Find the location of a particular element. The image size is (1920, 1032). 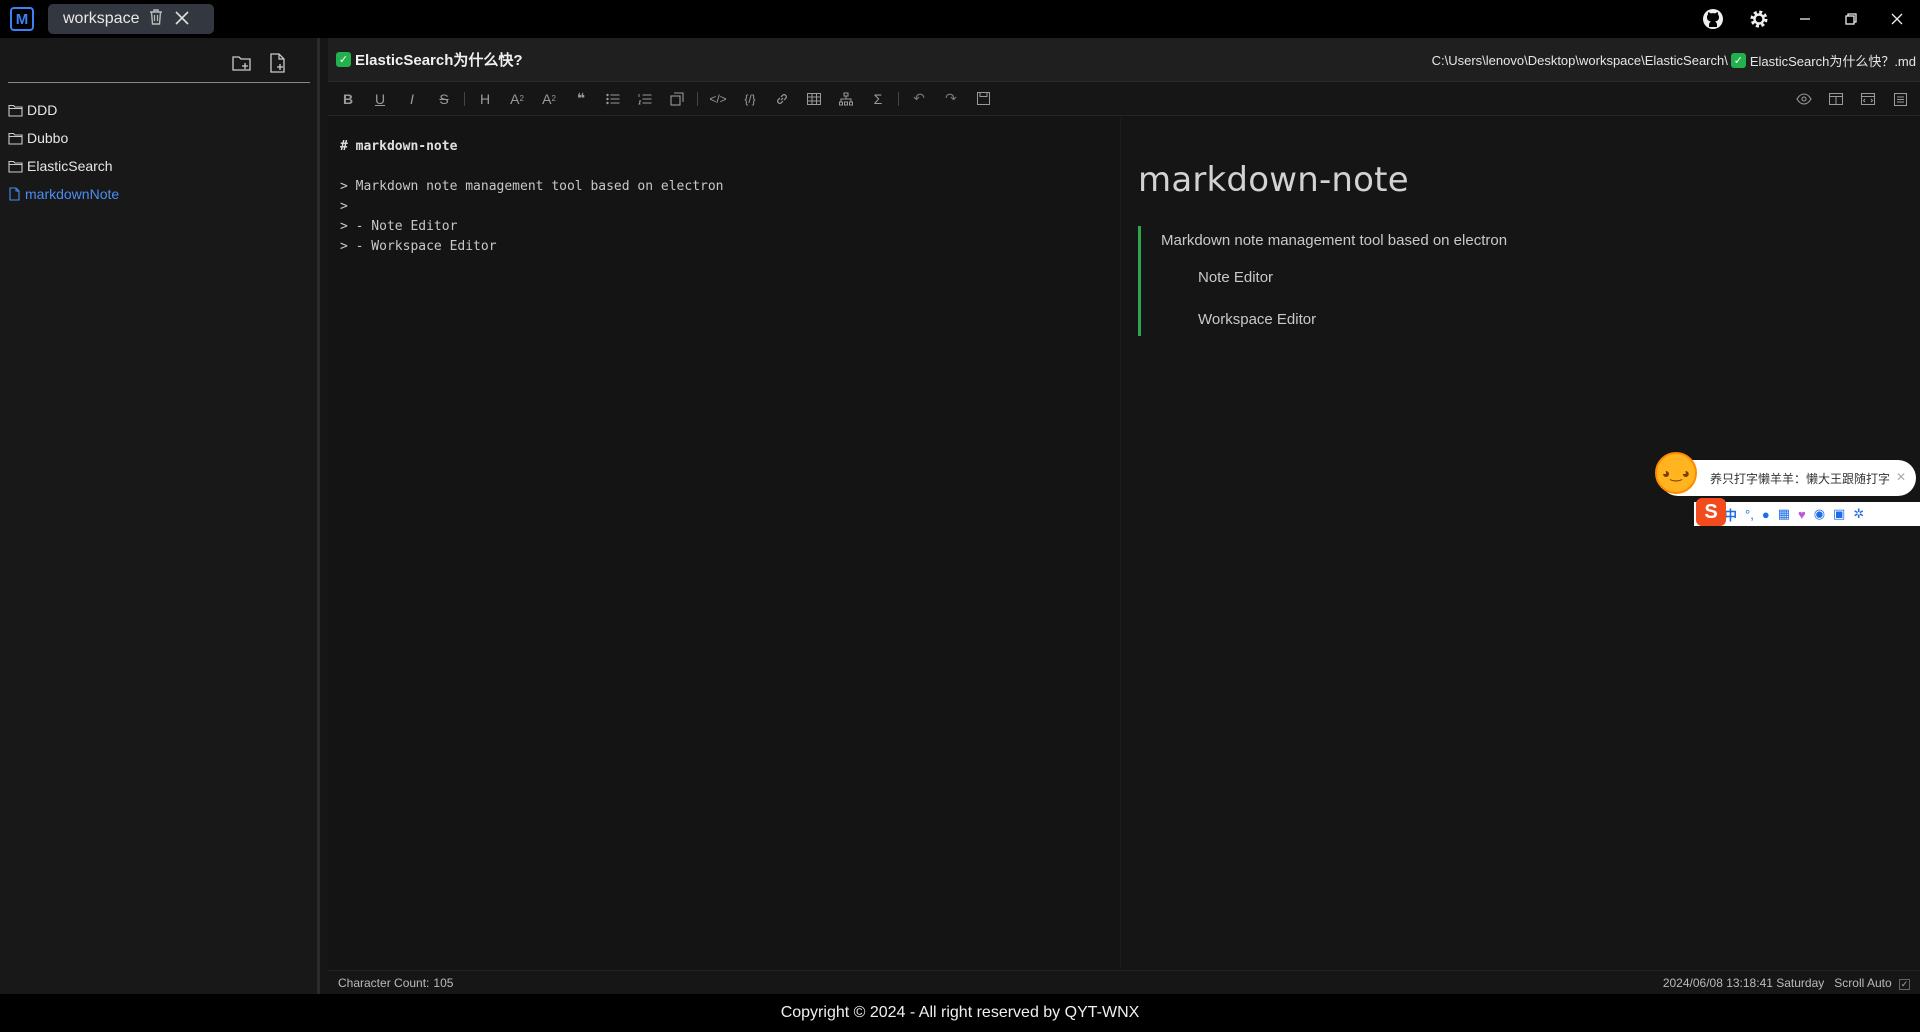

editor-only-icon is located at coordinates (1868, 99).